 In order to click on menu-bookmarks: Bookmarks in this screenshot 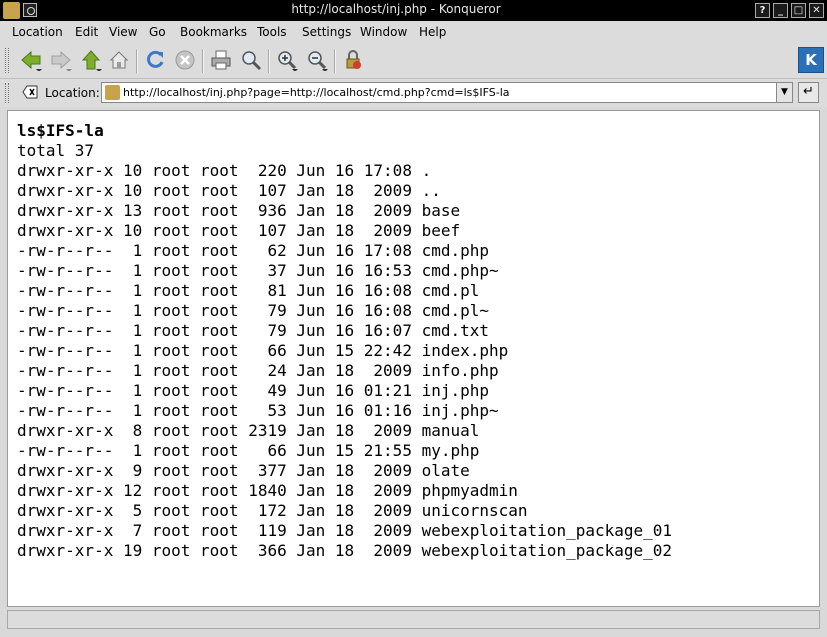, I will do `click(213, 32)`.